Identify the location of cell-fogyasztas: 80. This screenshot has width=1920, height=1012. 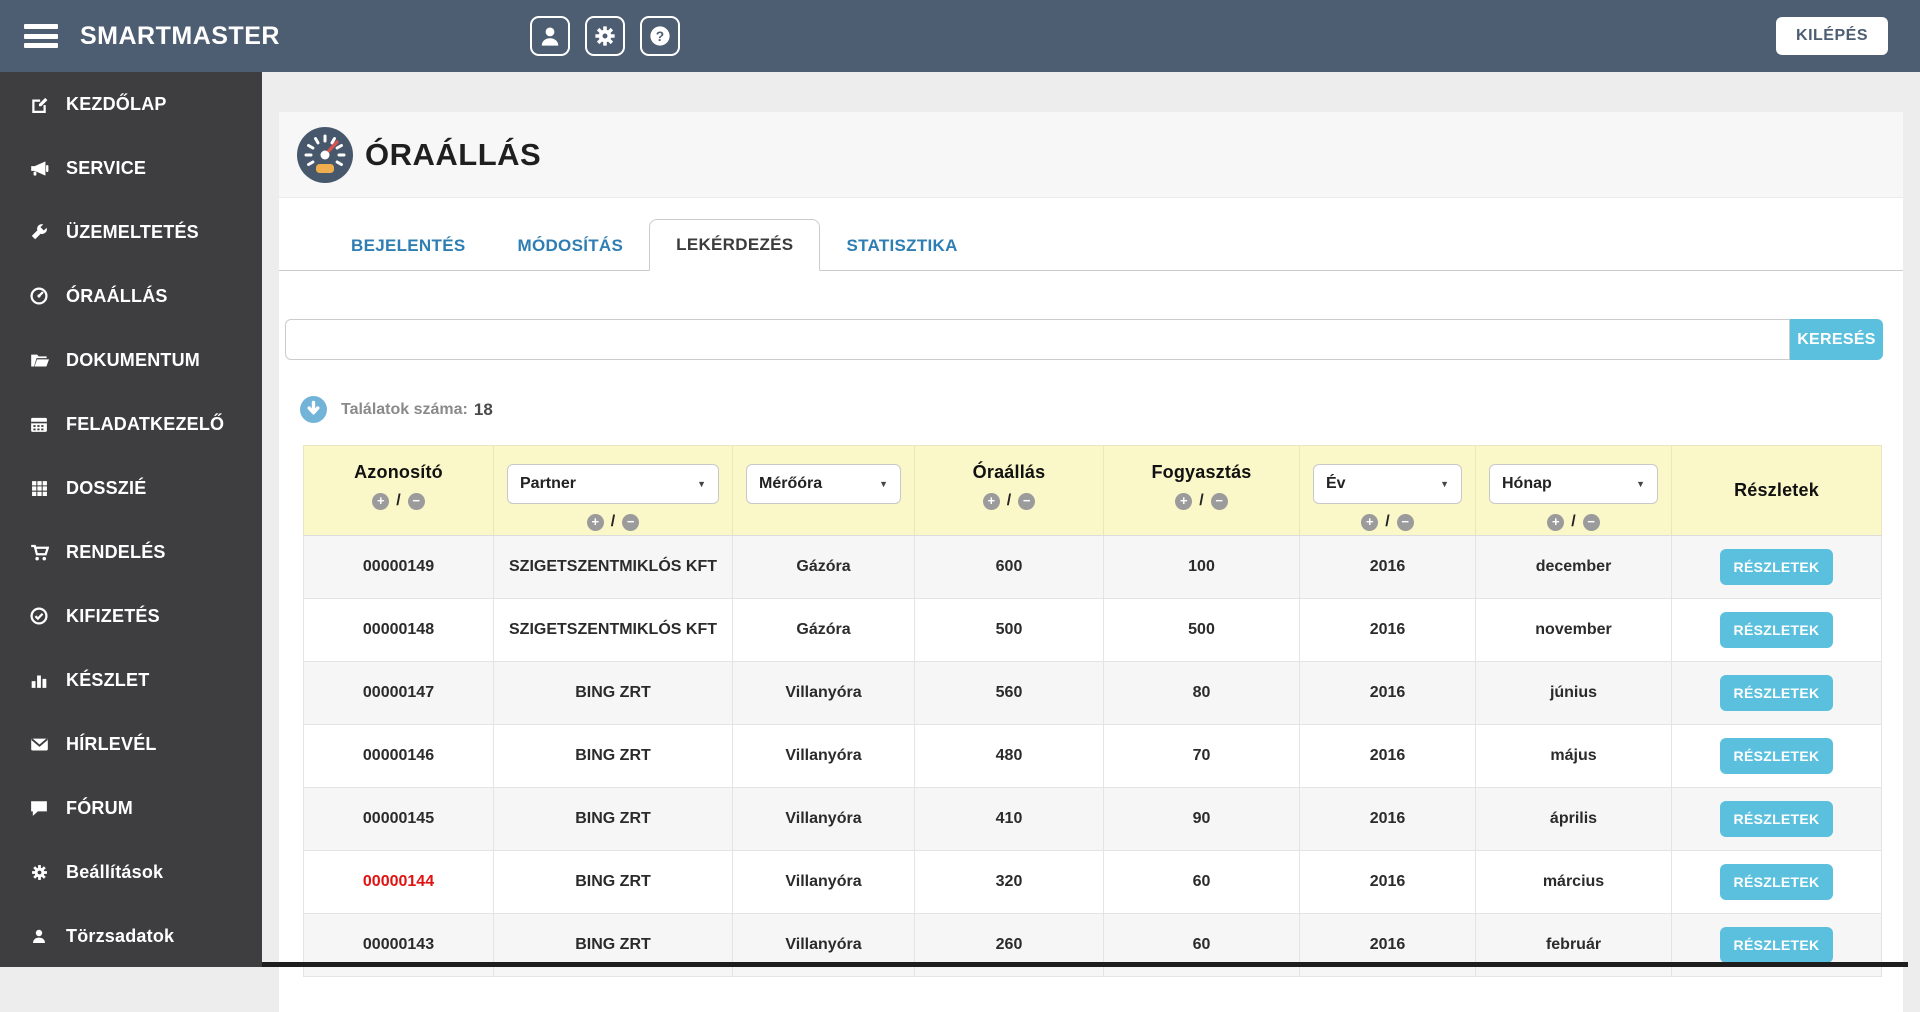
(1201, 693).